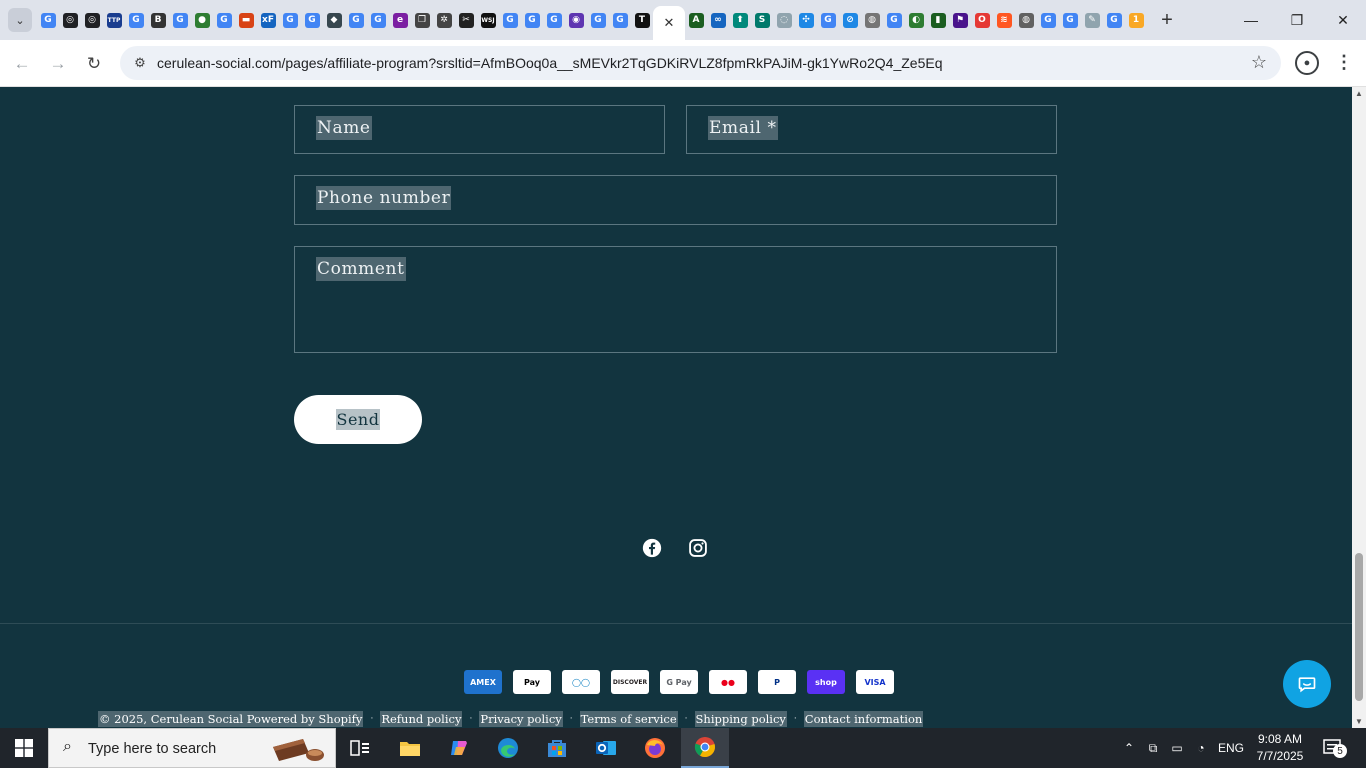 The width and height of the screenshot is (1366, 768). I want to click on tab: e, so click(400, 20).